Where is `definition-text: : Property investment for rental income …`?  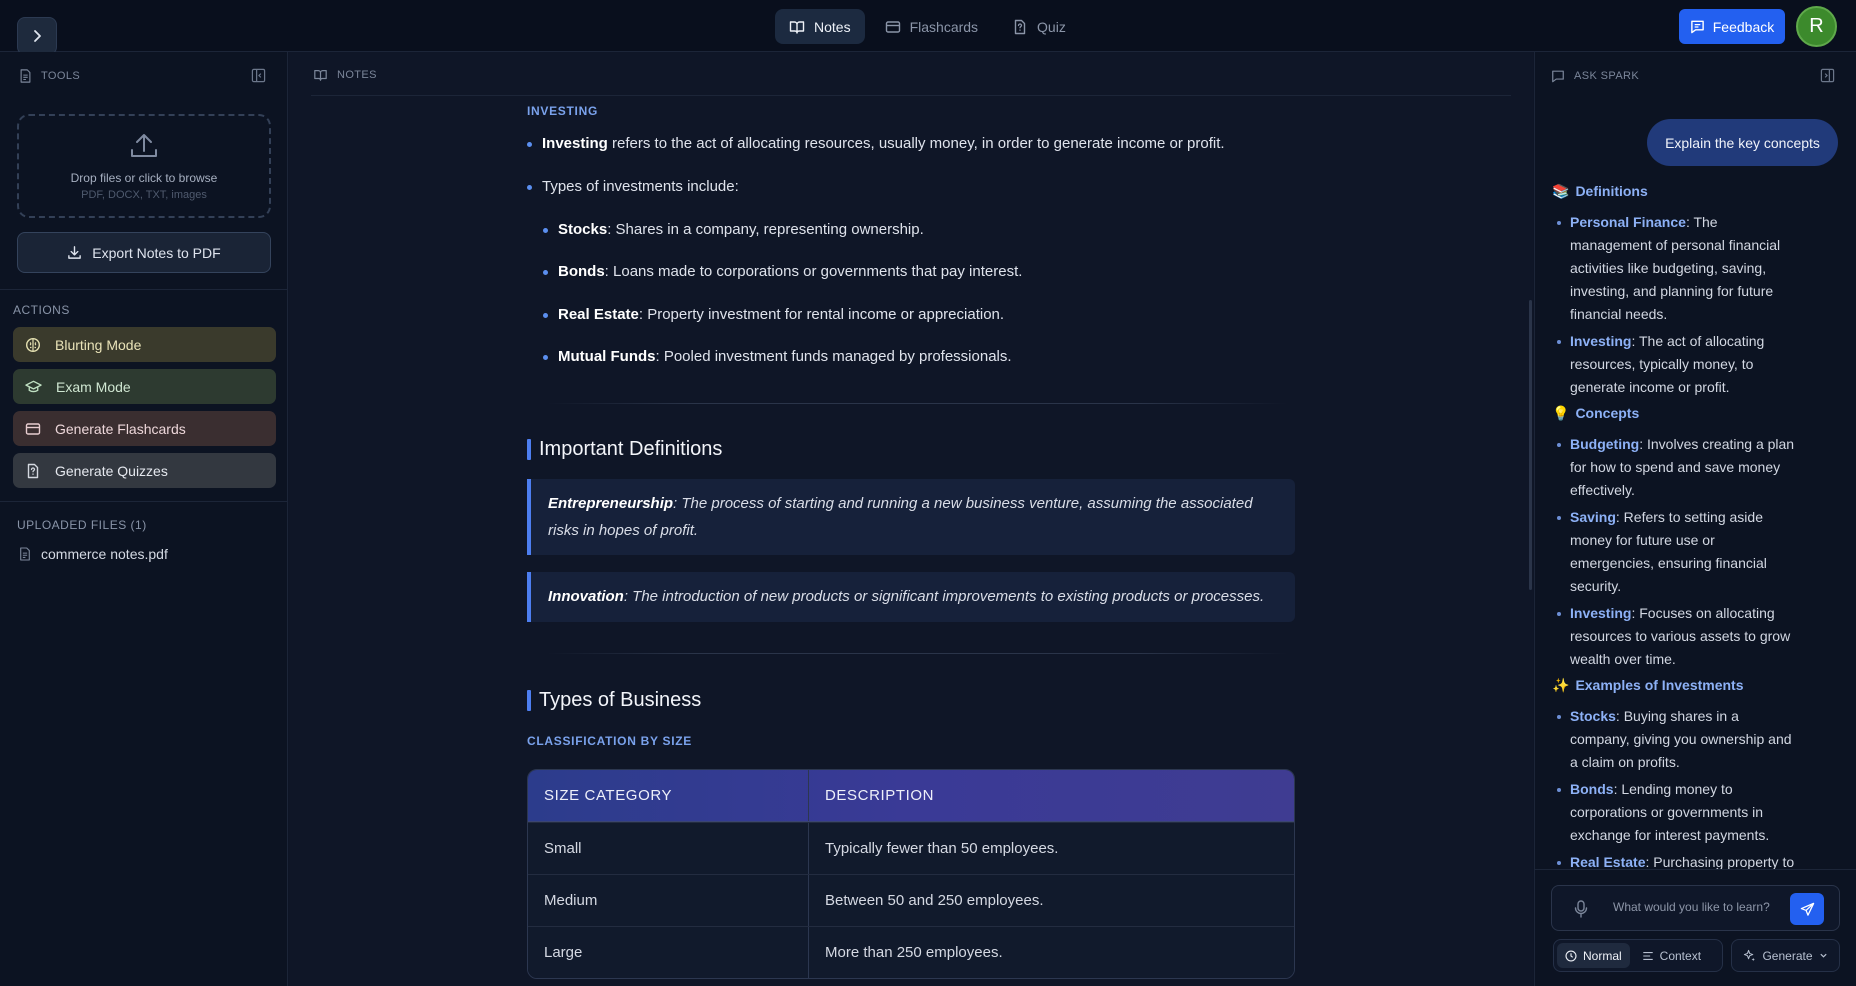 definition-text: : Property investment for rental income … is located at coordinates (821, 314).